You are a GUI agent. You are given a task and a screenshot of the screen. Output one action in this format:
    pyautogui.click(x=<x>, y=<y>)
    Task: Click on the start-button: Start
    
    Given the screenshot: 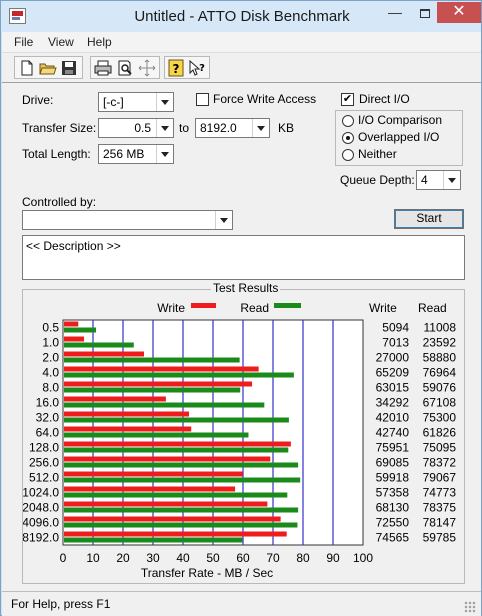 What is the action you would take?
    pyautogui.click(x=429, y=219)
    